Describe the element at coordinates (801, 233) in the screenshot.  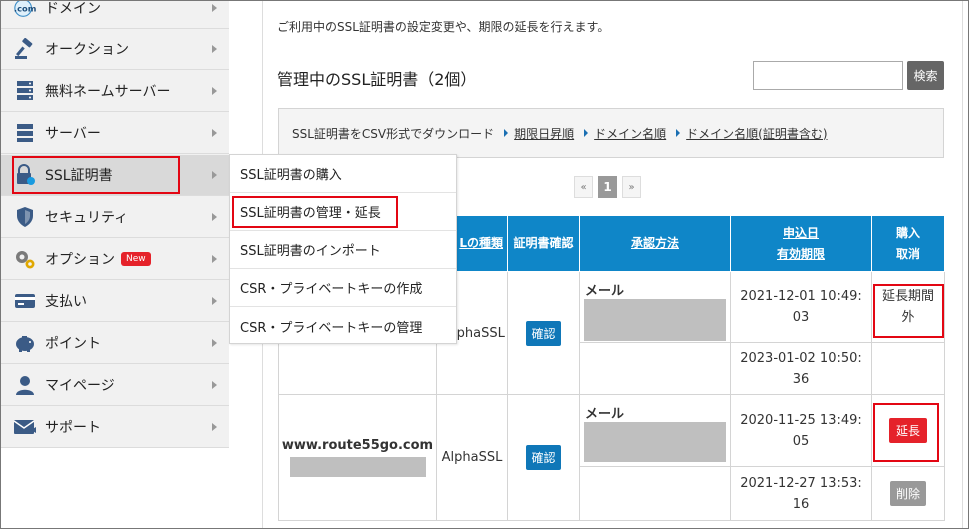
I see `col-apply-date-link: 申込日` at that location.